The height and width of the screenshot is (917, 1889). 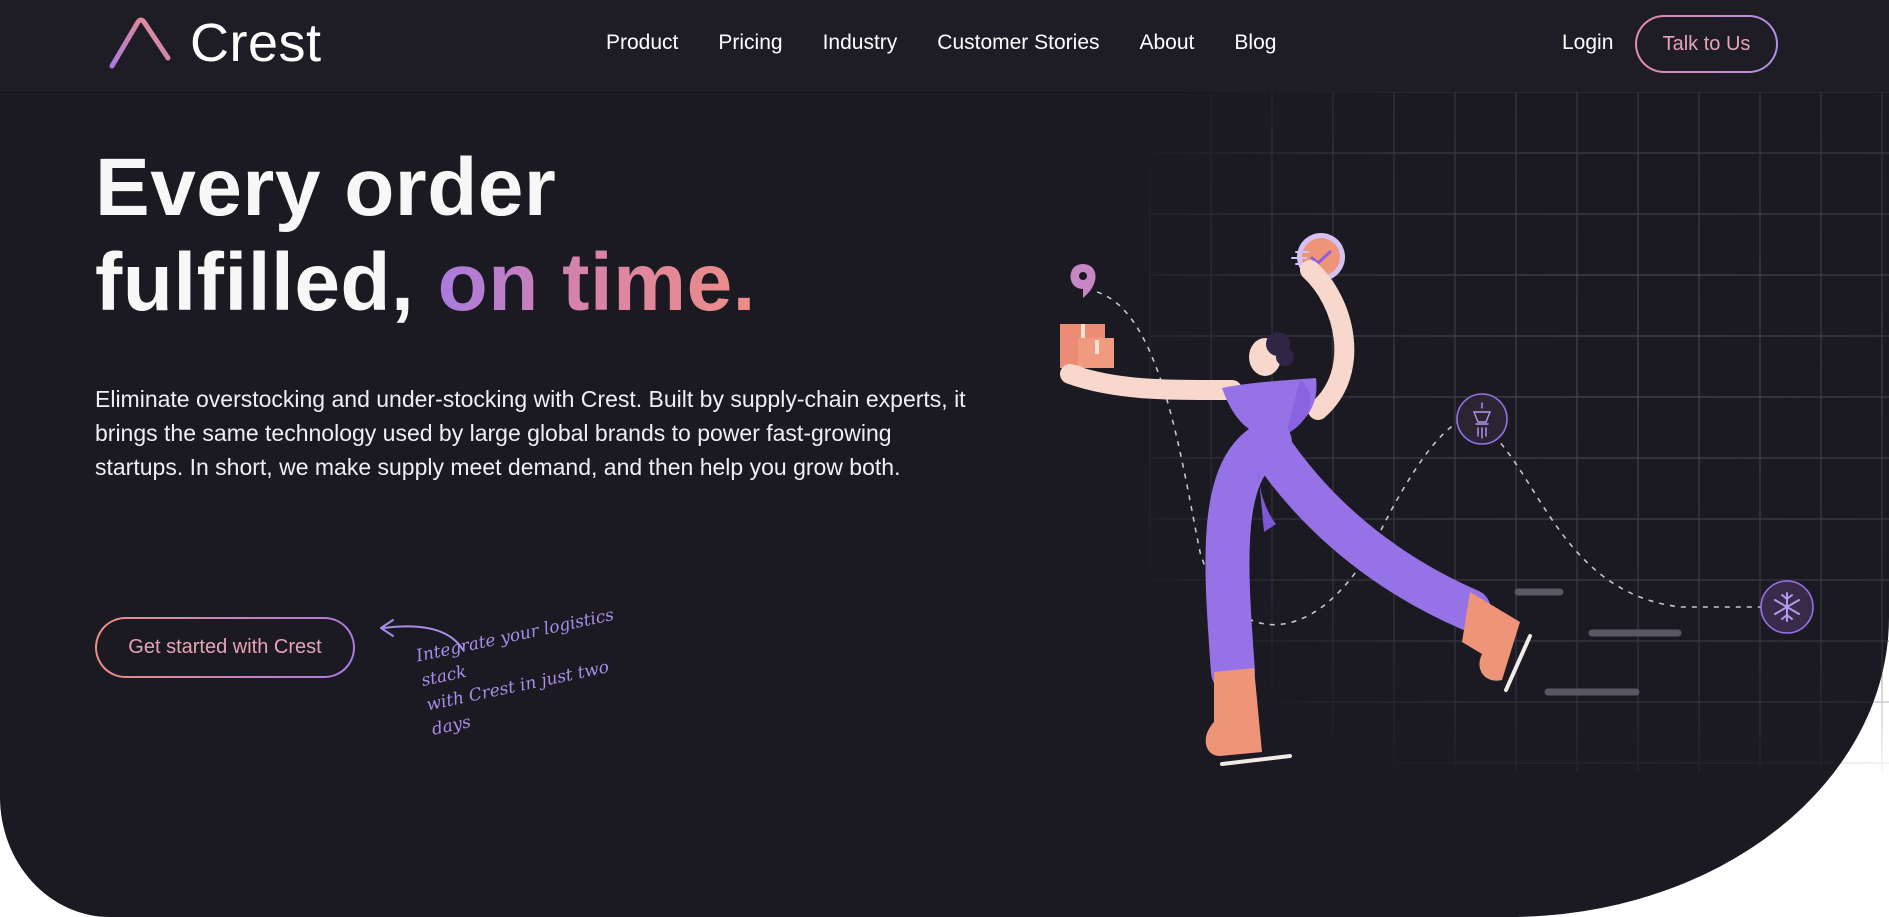 I want to click on headline-line-2-plain: fulfilled,, so click(x=255, y=282).